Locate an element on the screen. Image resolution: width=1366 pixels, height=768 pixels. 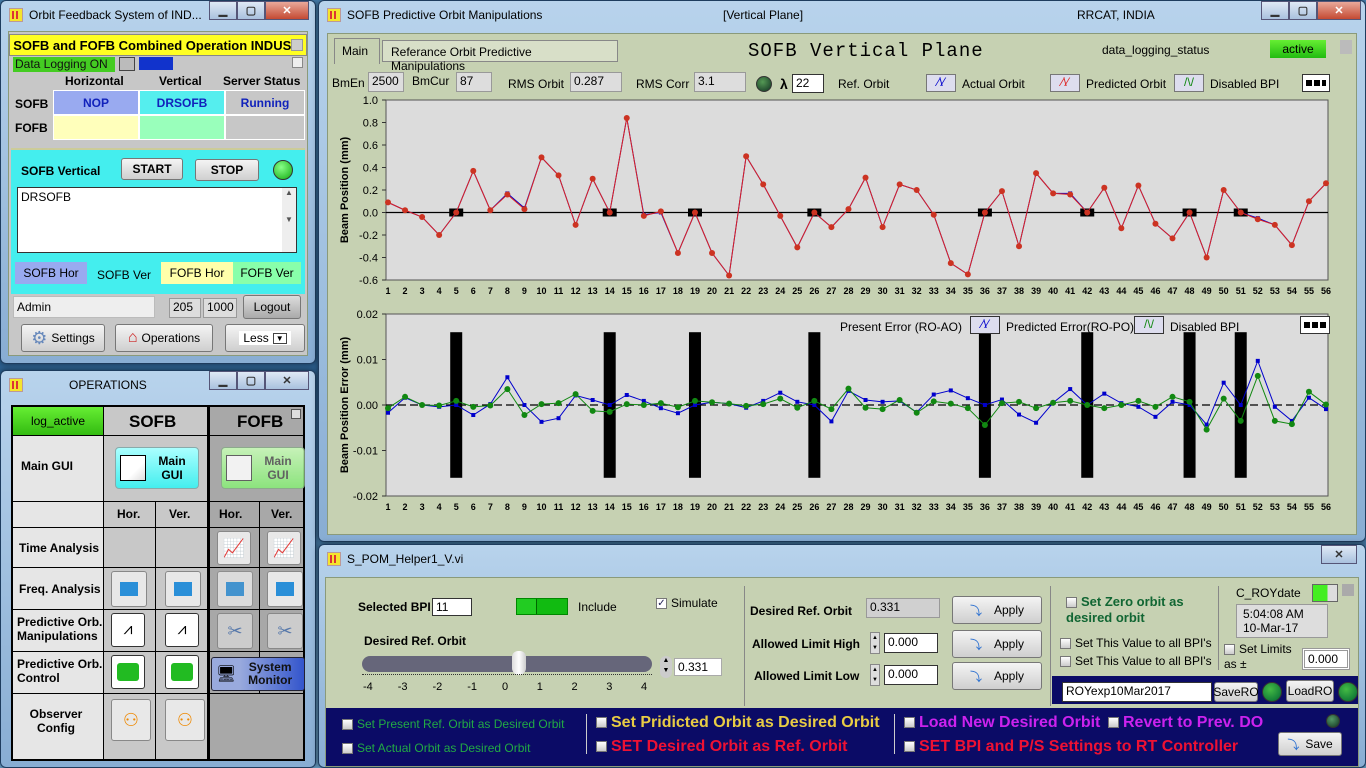
fofb-ver-time-analysis-button: 📈 is located at coordinates (284, 548).